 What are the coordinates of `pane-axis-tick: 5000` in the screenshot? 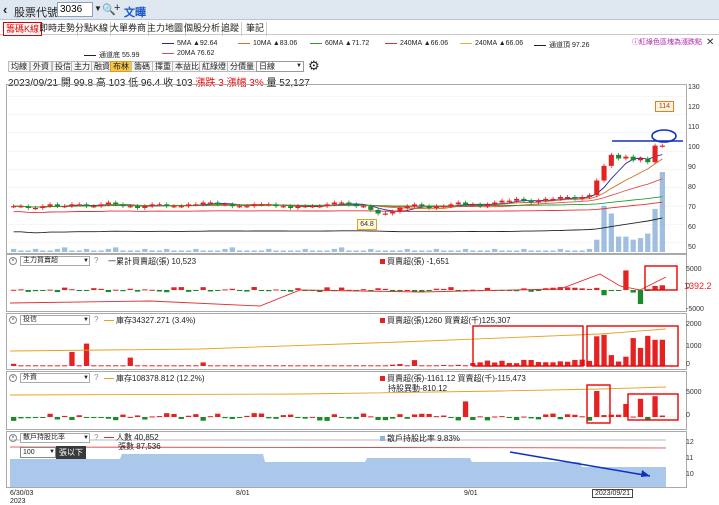 It's located at (694, 269).